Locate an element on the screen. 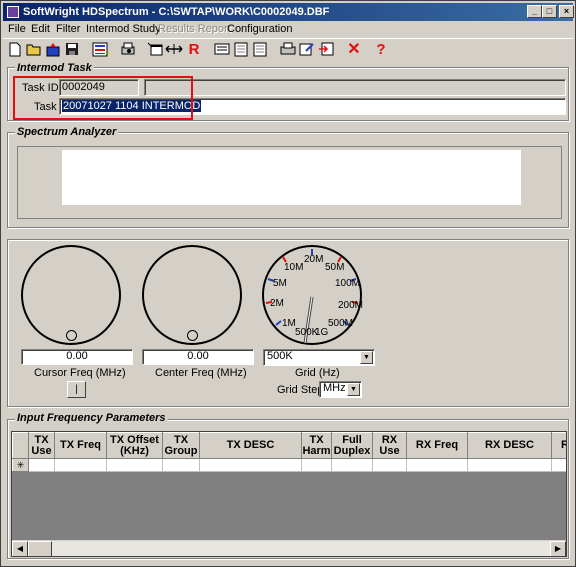 This screenshot has width=576, height=567. col-tx-group: TX Group is located at coordinates (181, 445).